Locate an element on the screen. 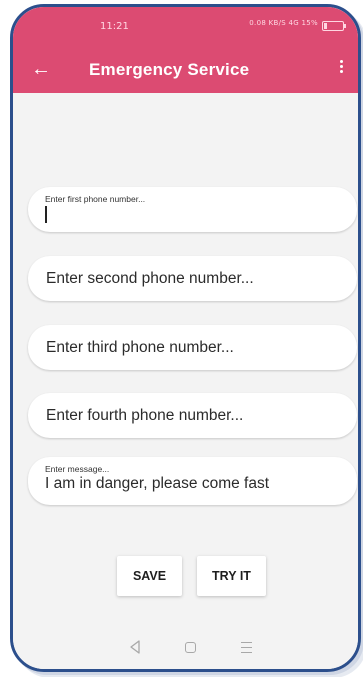 This screenshot has height=677, width=363. status-bar: 11:21 0.08 KB/S 4G 15% is located at coordinates (185, 27).